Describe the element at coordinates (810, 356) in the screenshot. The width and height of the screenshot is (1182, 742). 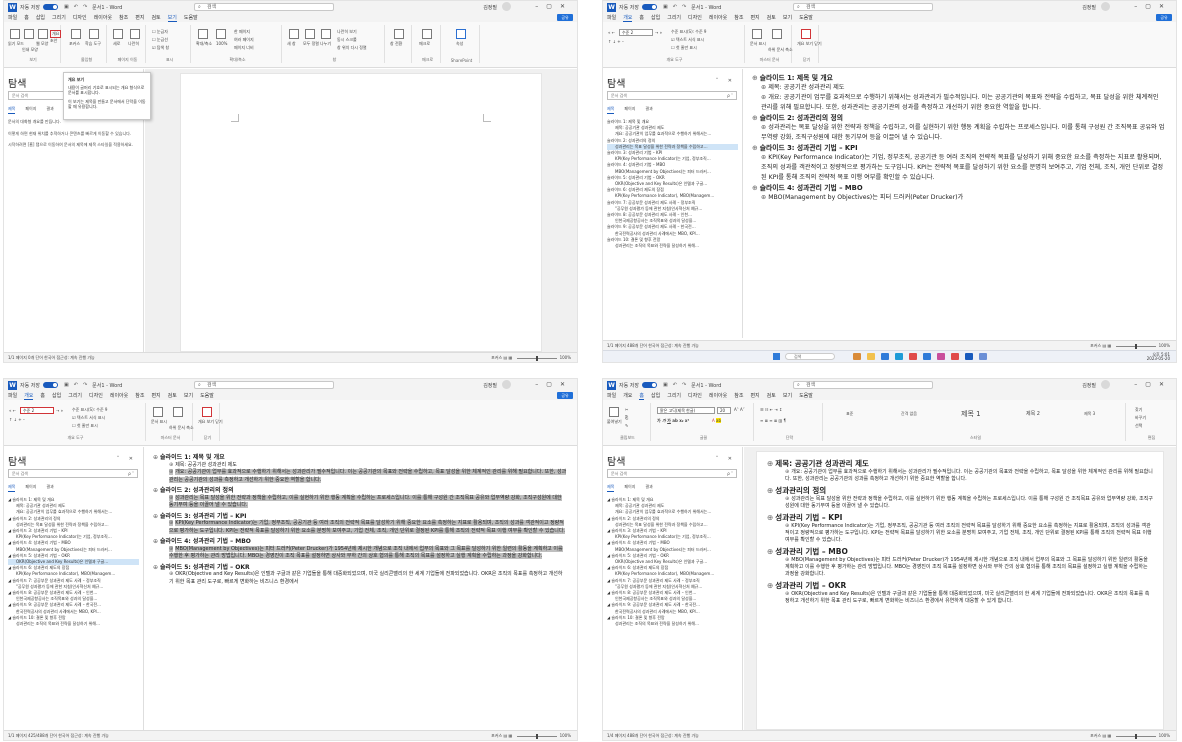
I see `taskbar-search: 검색` at that location.